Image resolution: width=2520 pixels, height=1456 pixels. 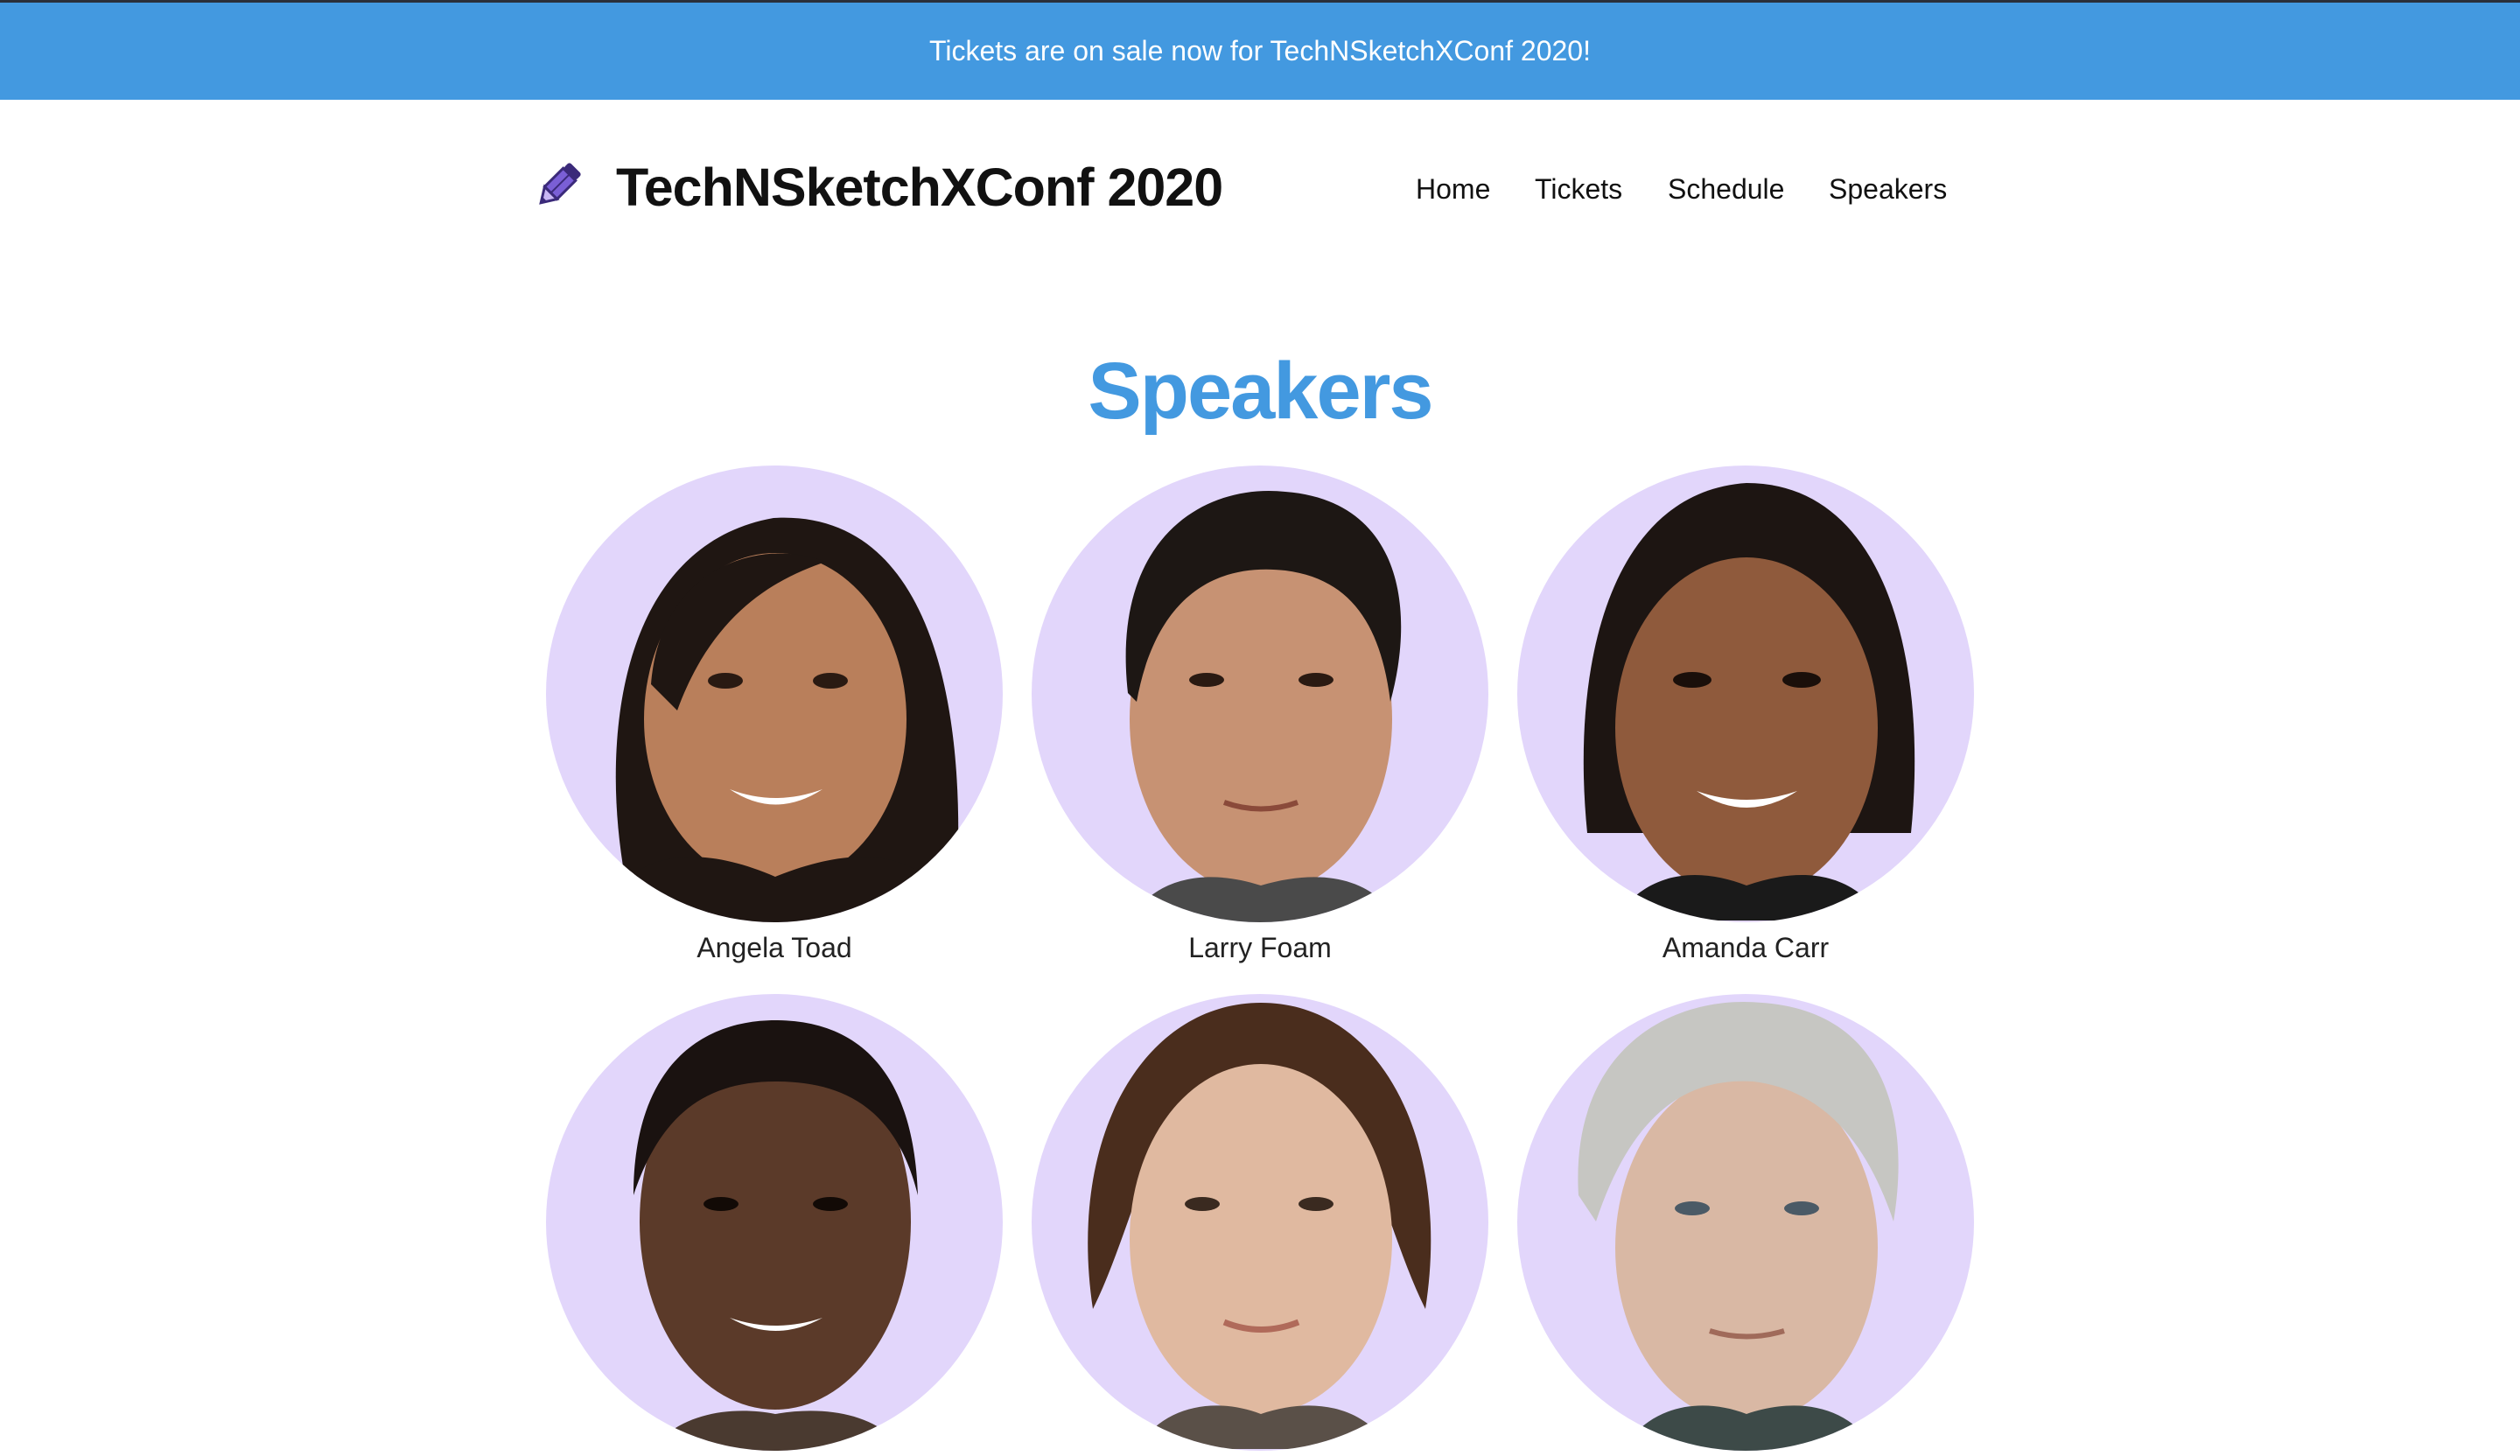 What do you see at coordinates (1453, 189) in the screenshot?
I see `nav-link-home: Home` at bounding box center [1453, 189].